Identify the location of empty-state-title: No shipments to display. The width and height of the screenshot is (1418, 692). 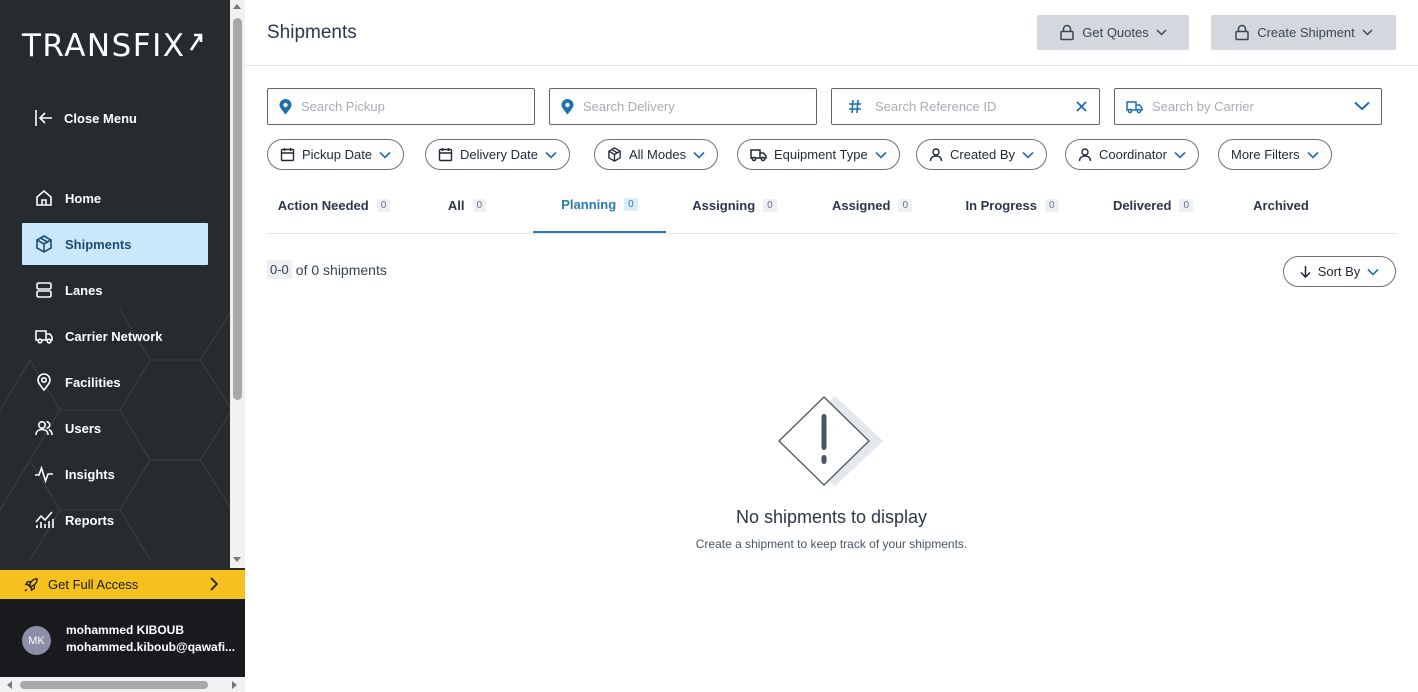
(831, 517).